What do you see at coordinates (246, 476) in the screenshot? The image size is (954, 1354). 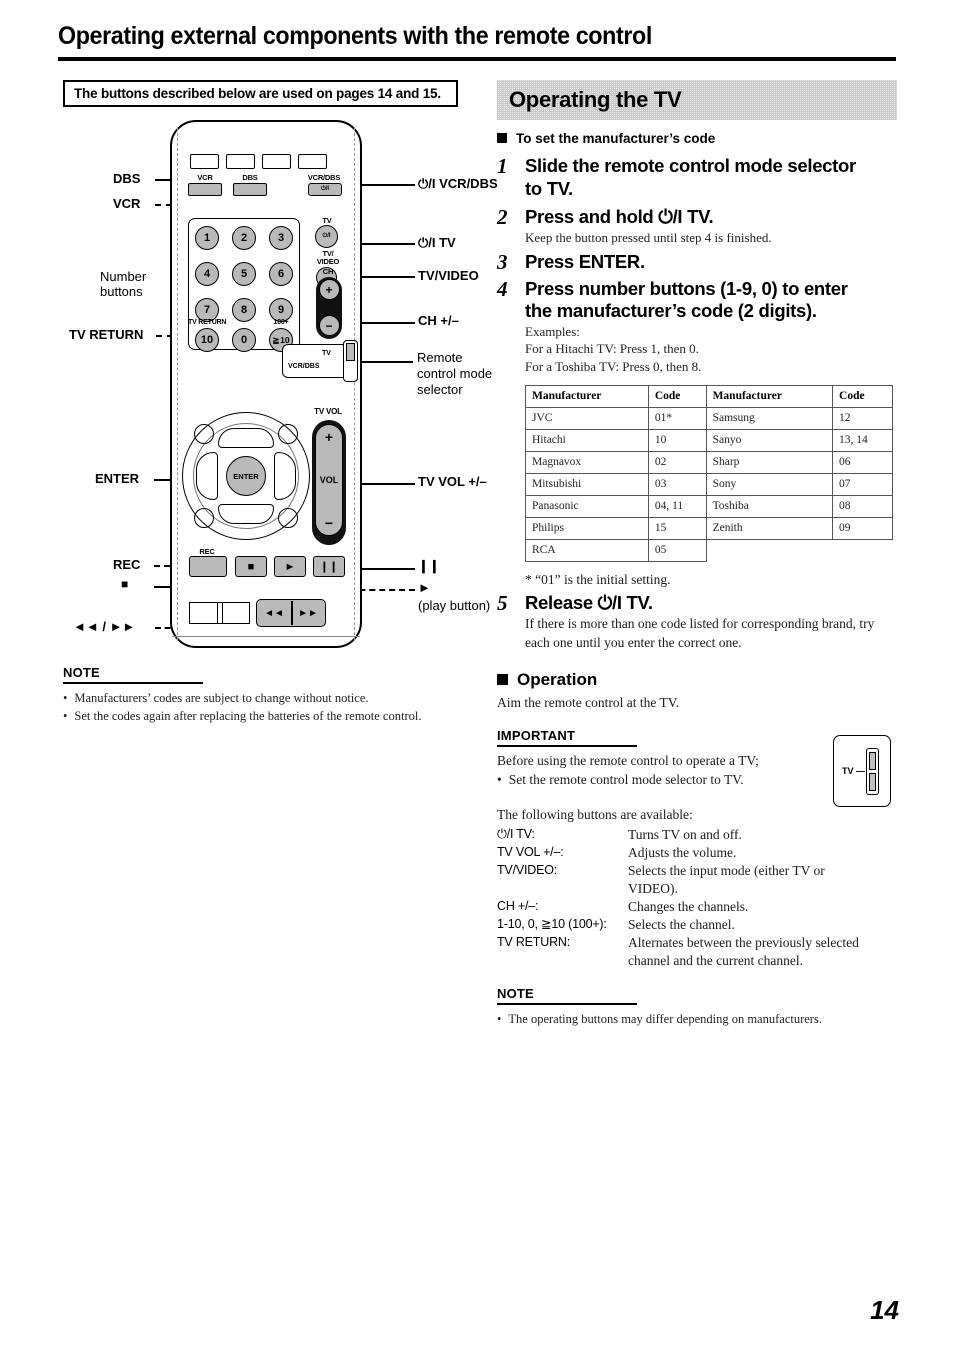 I see `remote-enter-button: ENTER` at bounding box center [246, 476].